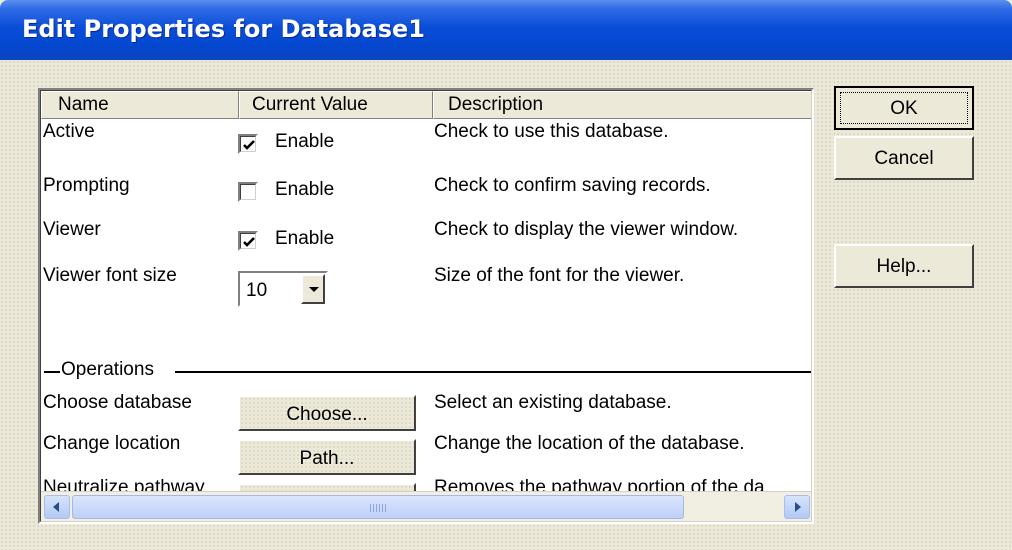  Describe the element at coordinates (72, 229) in the screenshot. I see `property-name: Viewer` at that location.